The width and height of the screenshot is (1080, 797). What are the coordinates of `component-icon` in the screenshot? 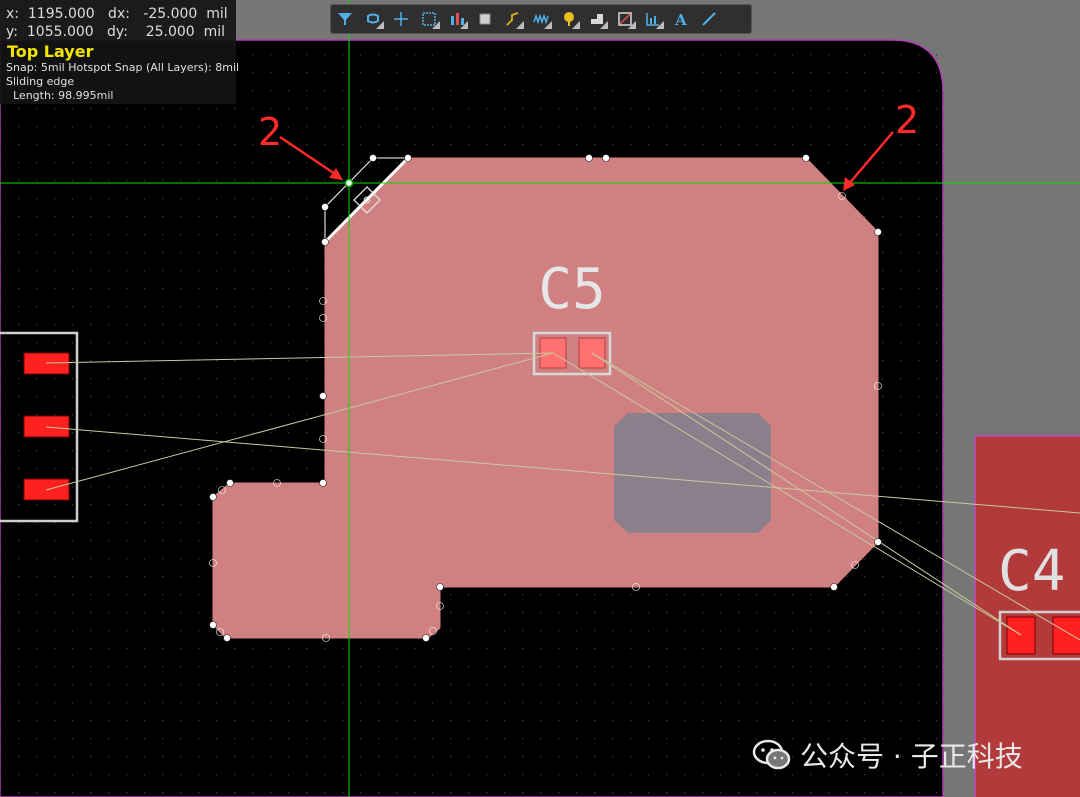 It's located at (485, 19).